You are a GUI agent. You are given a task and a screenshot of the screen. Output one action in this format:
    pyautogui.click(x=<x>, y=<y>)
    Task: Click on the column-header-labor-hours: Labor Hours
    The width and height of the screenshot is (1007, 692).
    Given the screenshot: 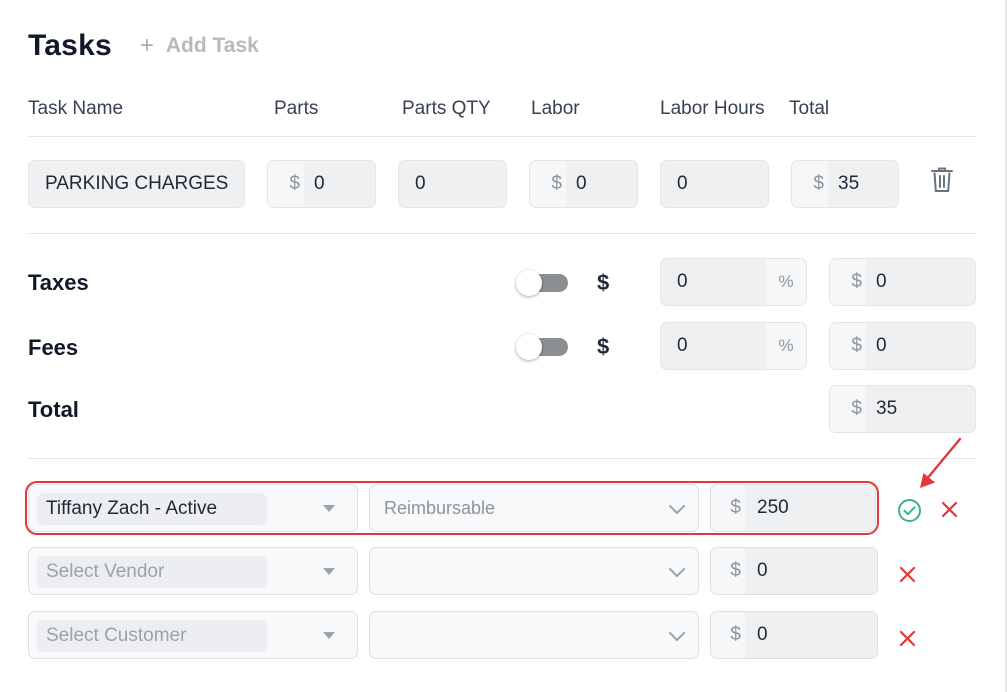 What is the action you would take?
    pyautogui.click(x=712, y=108)
    